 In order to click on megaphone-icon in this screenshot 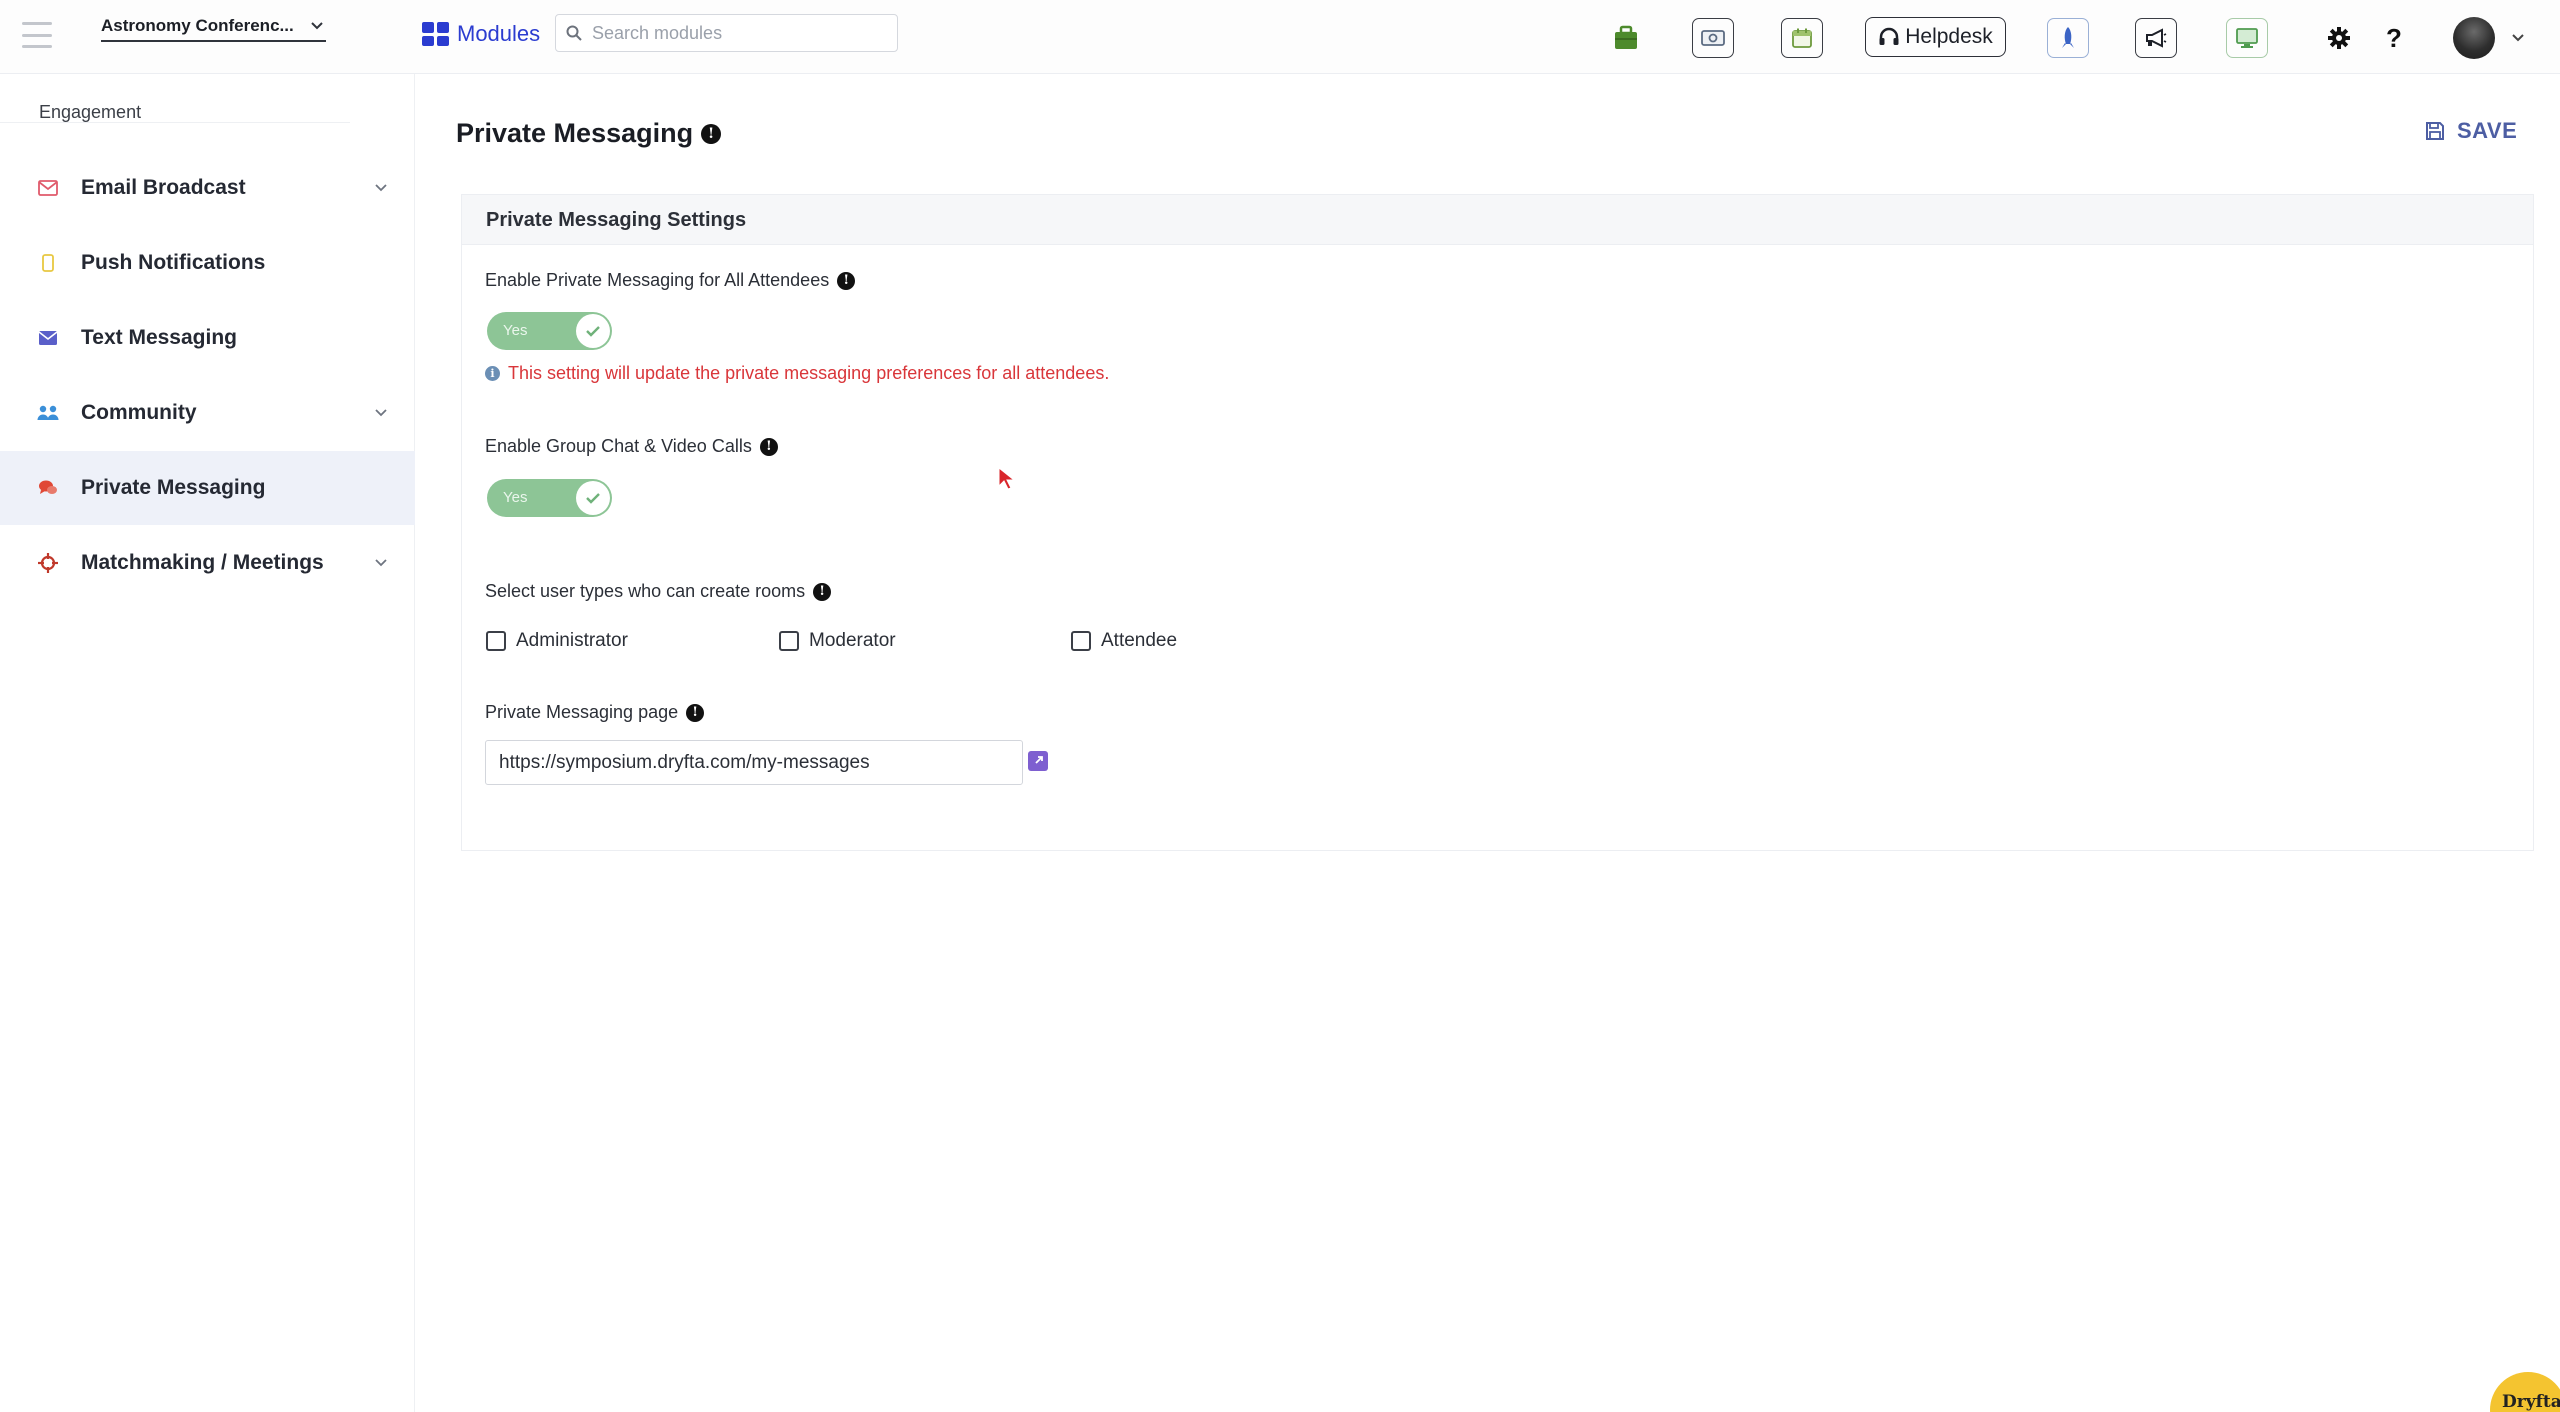, I will do `click(2156, 38)`.